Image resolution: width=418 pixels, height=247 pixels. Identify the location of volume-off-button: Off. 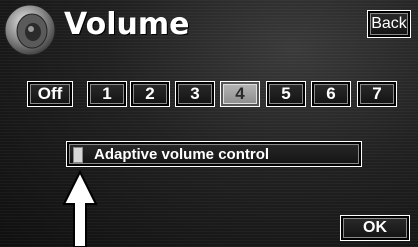
(50, 94).